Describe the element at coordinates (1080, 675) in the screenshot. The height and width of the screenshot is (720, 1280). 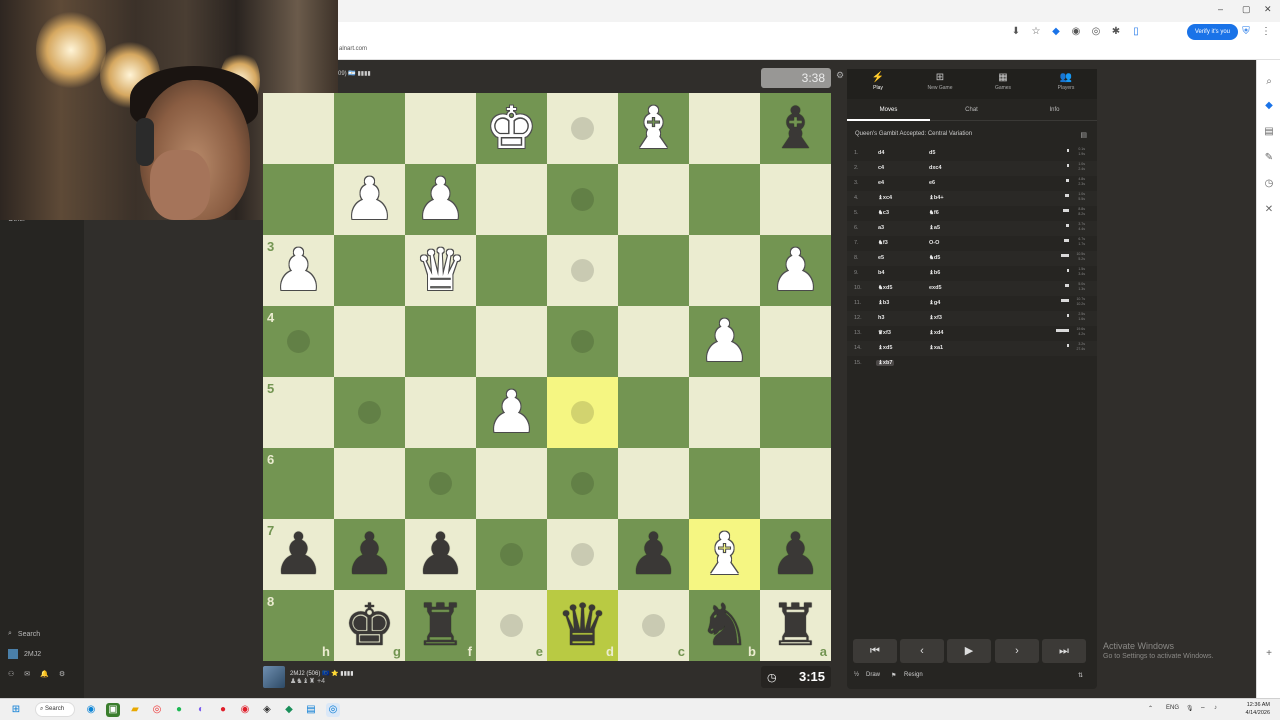
I see `flip-board-icon: ⇅` at that location.